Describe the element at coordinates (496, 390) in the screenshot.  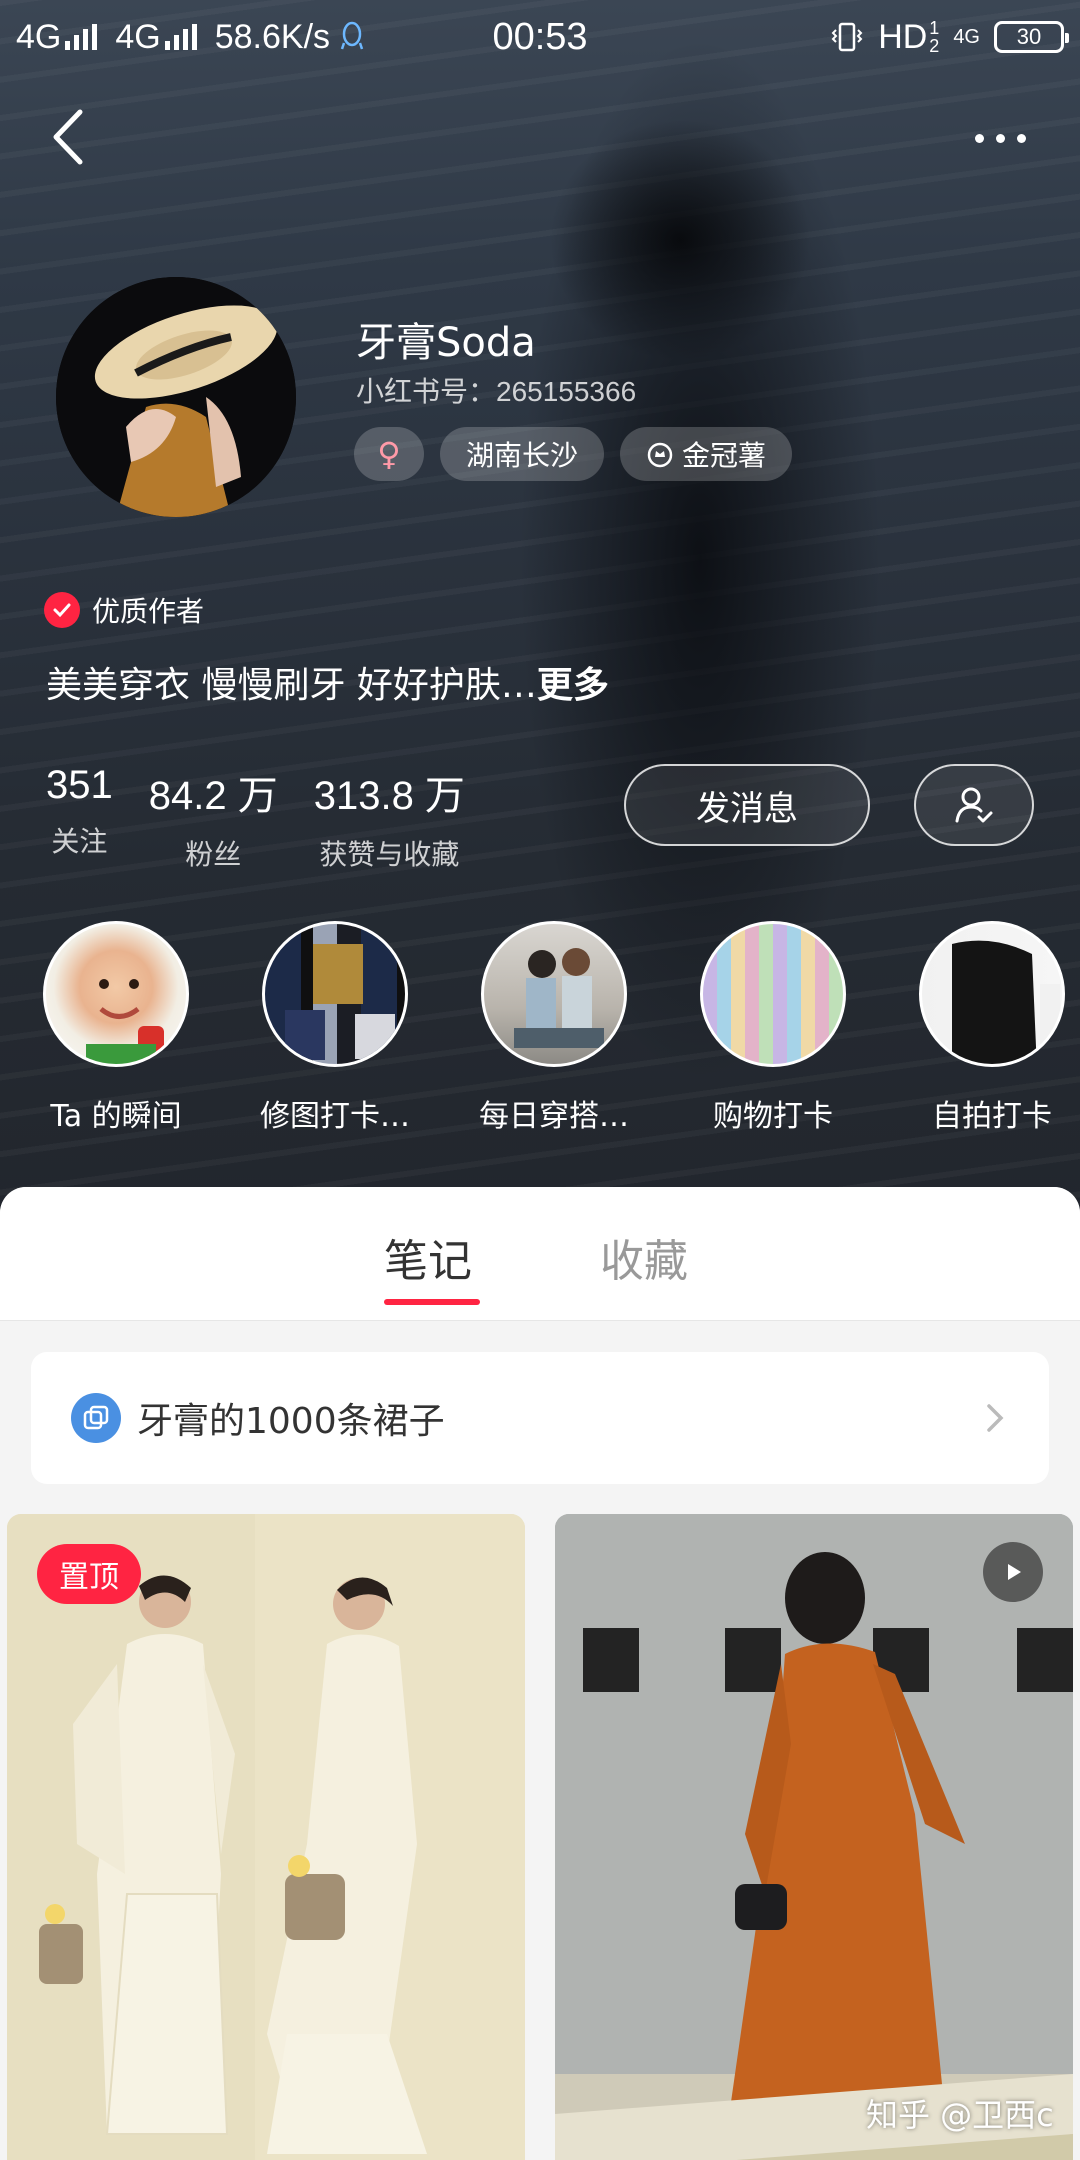
I see `red-id: 小红书号：265155366` at that location.